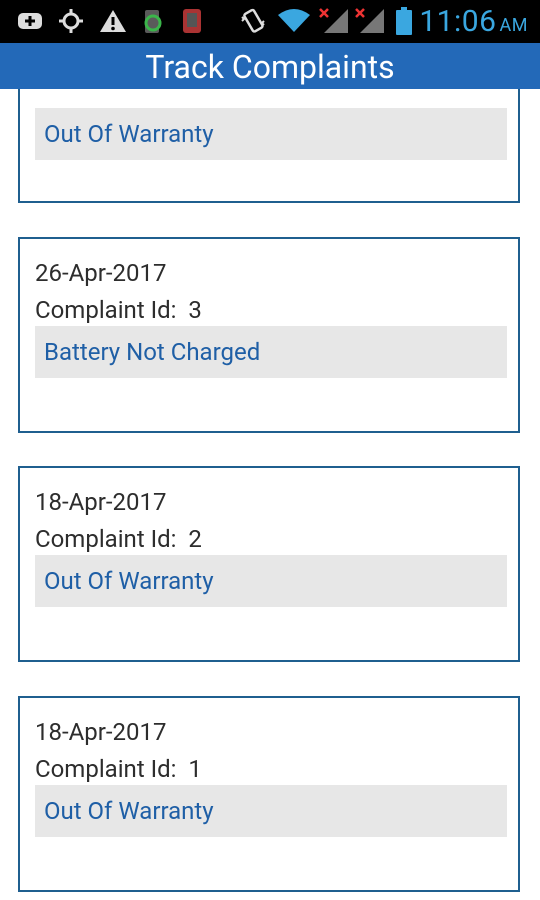  What do you see at coordinates (30, 21) in the screenshot?
I see `add-box-icon` at bounding box center [30, 21].